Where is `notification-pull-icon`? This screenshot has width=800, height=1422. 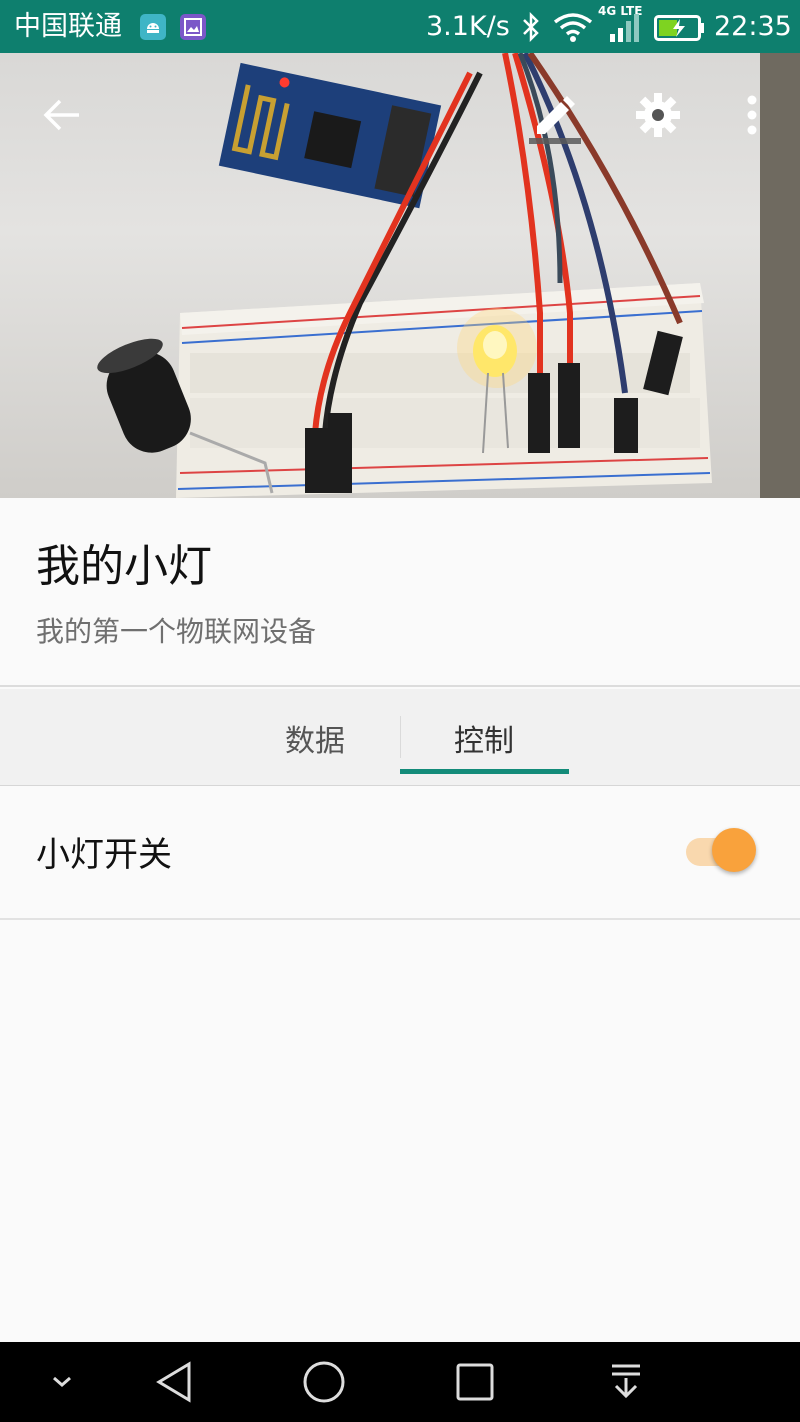
notification-pull-icon is located at coordinates (626, 1381).